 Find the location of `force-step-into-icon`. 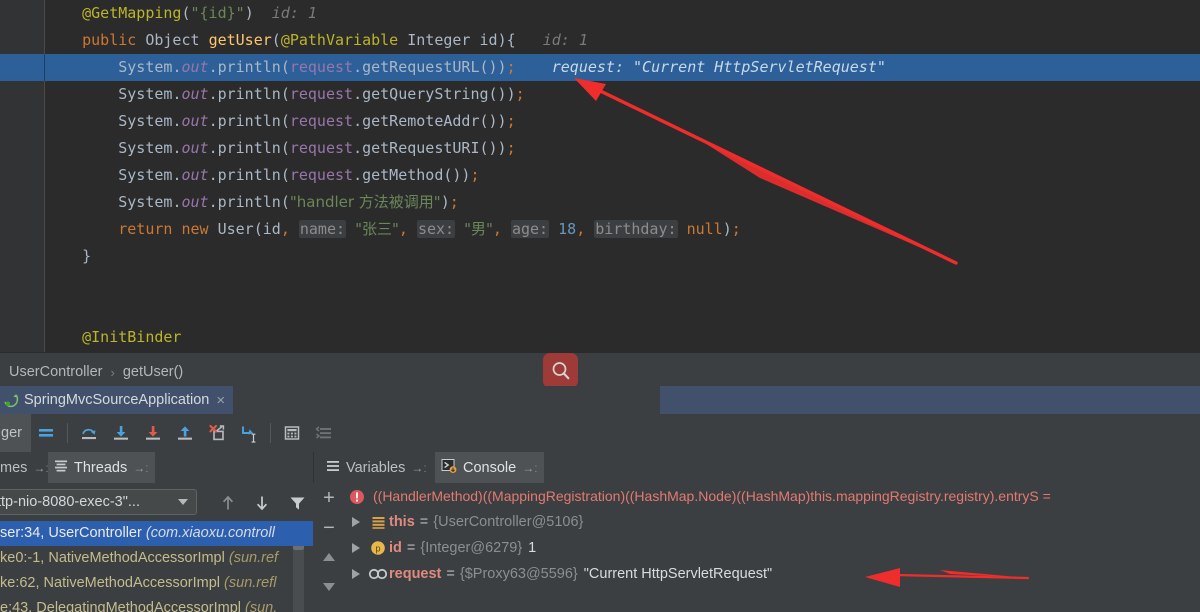

force-step-into-icon is located at coordinates (153, 433).